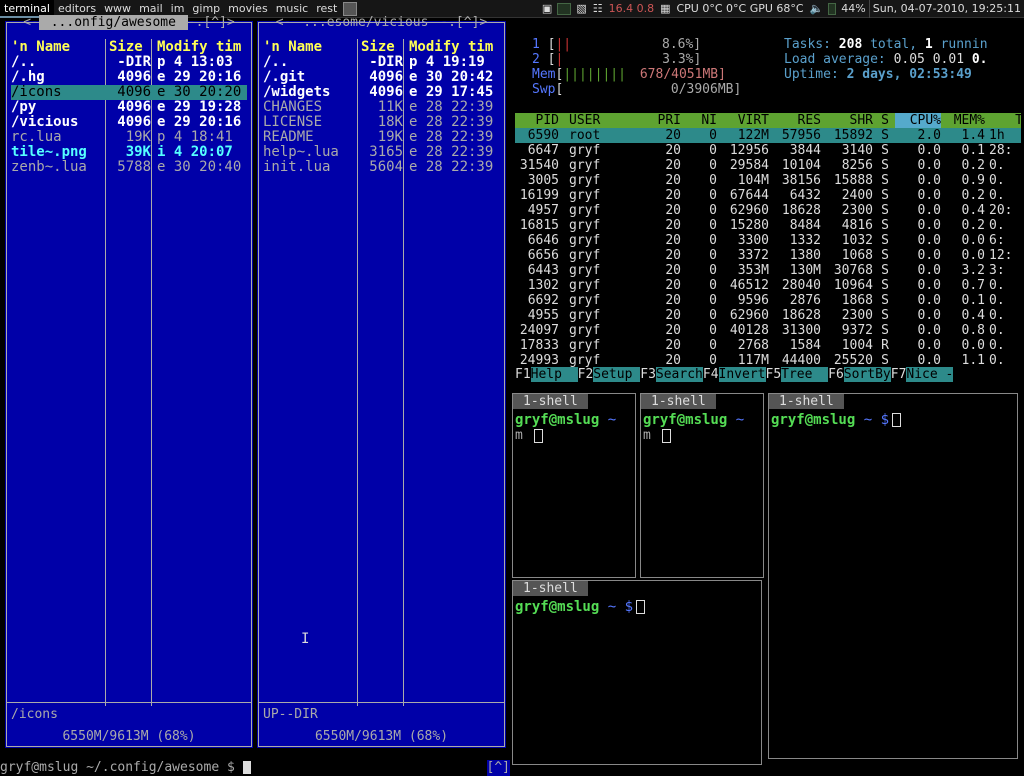 The height and width of the screenshot is (776, 1024). I want to click on process-row: 24993 gryf 20 0 117M 44400 25520 S 0.0 1.1 0., so click(768, 360).